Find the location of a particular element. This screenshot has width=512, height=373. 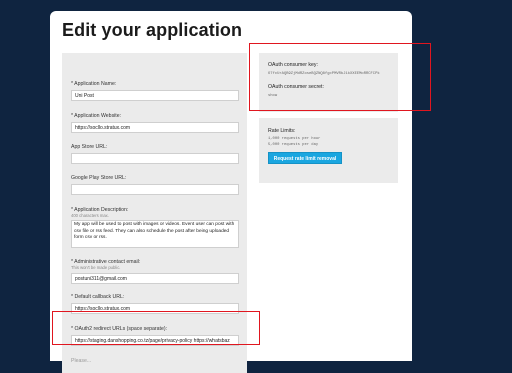

rate-limit-per-hour: 1,000 requests per hour is located at coordinates (294, 139).